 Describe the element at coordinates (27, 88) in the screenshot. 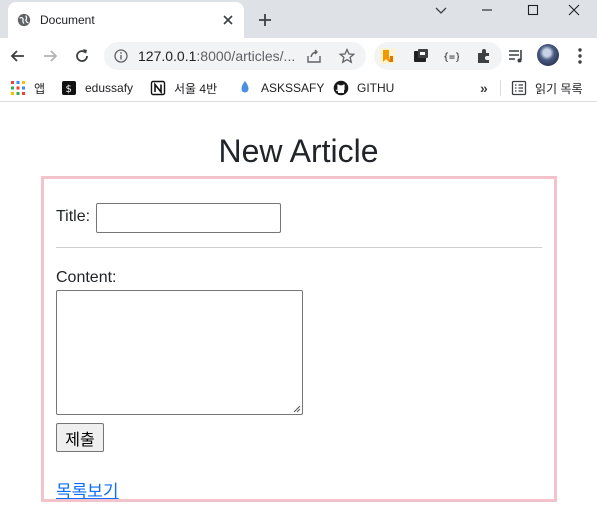

I see `bookmark-apps: 앱` at that location.